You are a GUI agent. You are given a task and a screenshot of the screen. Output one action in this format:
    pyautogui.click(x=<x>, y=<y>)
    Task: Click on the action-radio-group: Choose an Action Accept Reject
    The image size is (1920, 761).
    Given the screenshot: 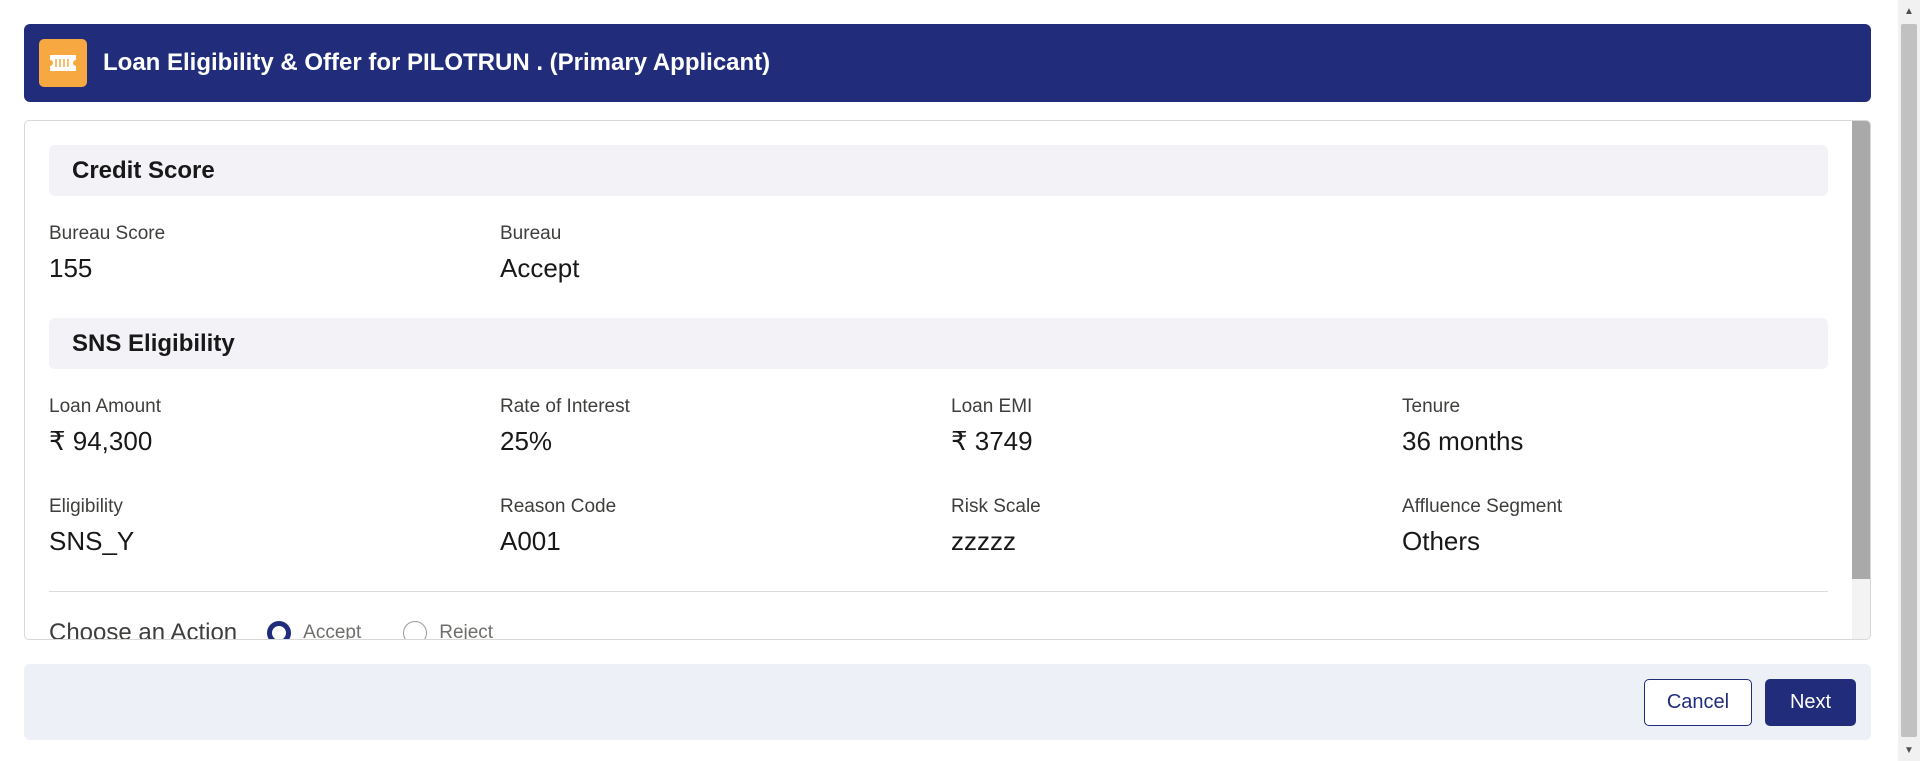 What is the action you would take?
    pyautogui.click(x=271, y=628)
    